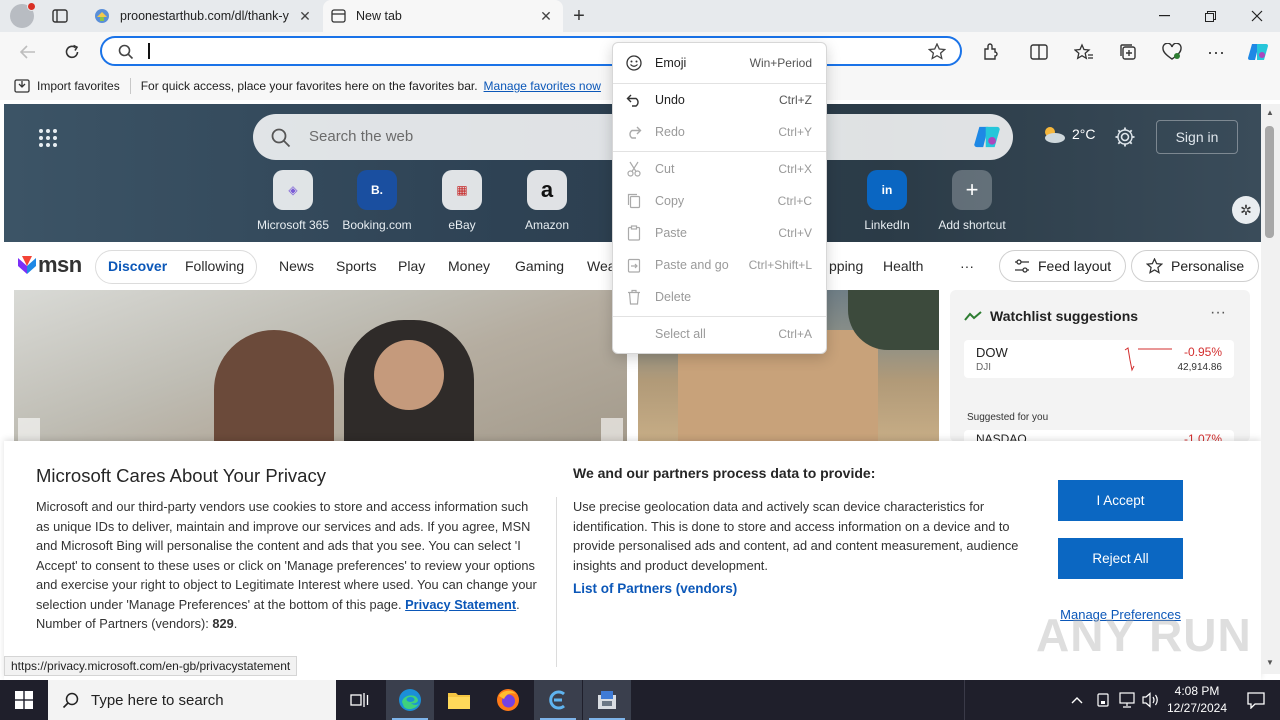 This screenshot has width=1280, height=720. I want to click on tab-new-tab: New tab ✕, so click(443, 16).